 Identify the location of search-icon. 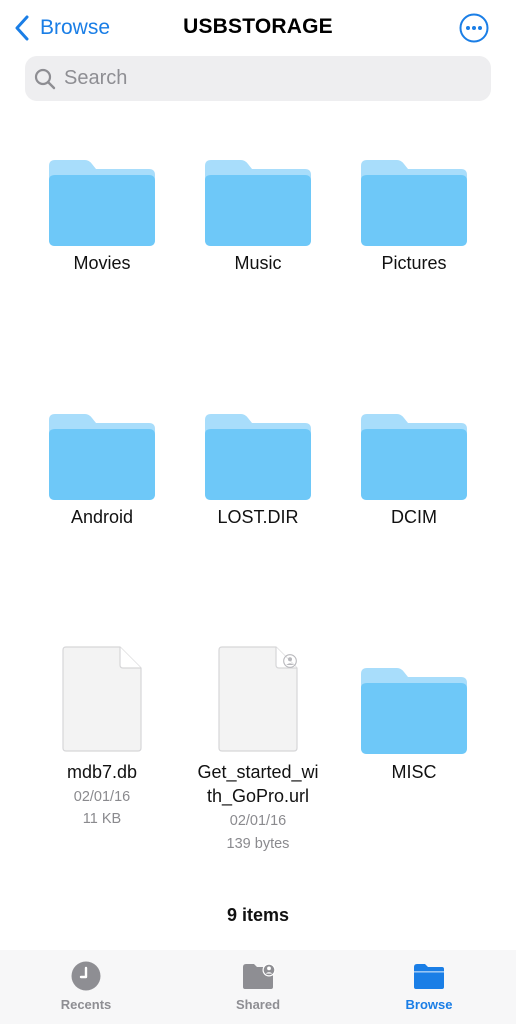
(45, 78).